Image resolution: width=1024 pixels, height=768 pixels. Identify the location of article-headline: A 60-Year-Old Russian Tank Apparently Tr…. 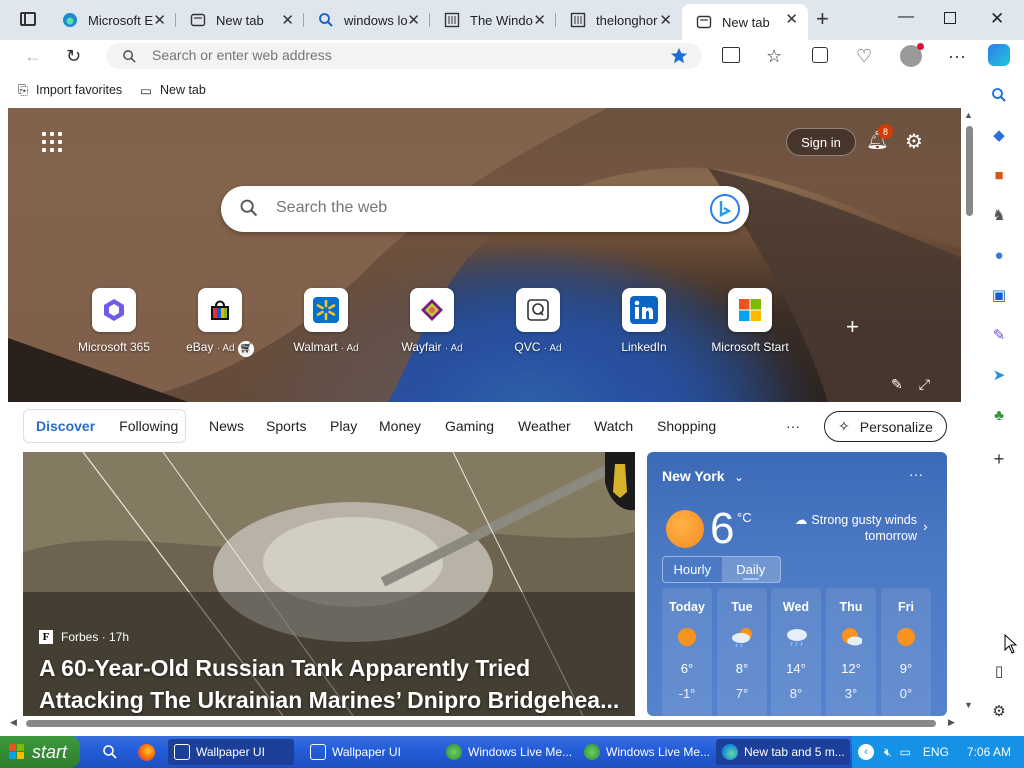
(334, 684).